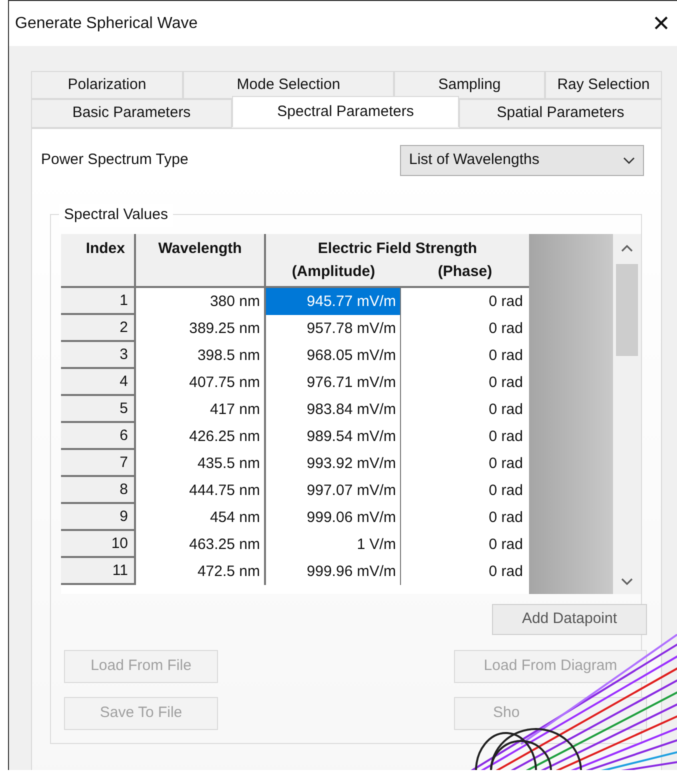  Describe the element at coordinates (332, 301) in the screenshot. I see `table-cell: 945.77 mV/m` at that location.